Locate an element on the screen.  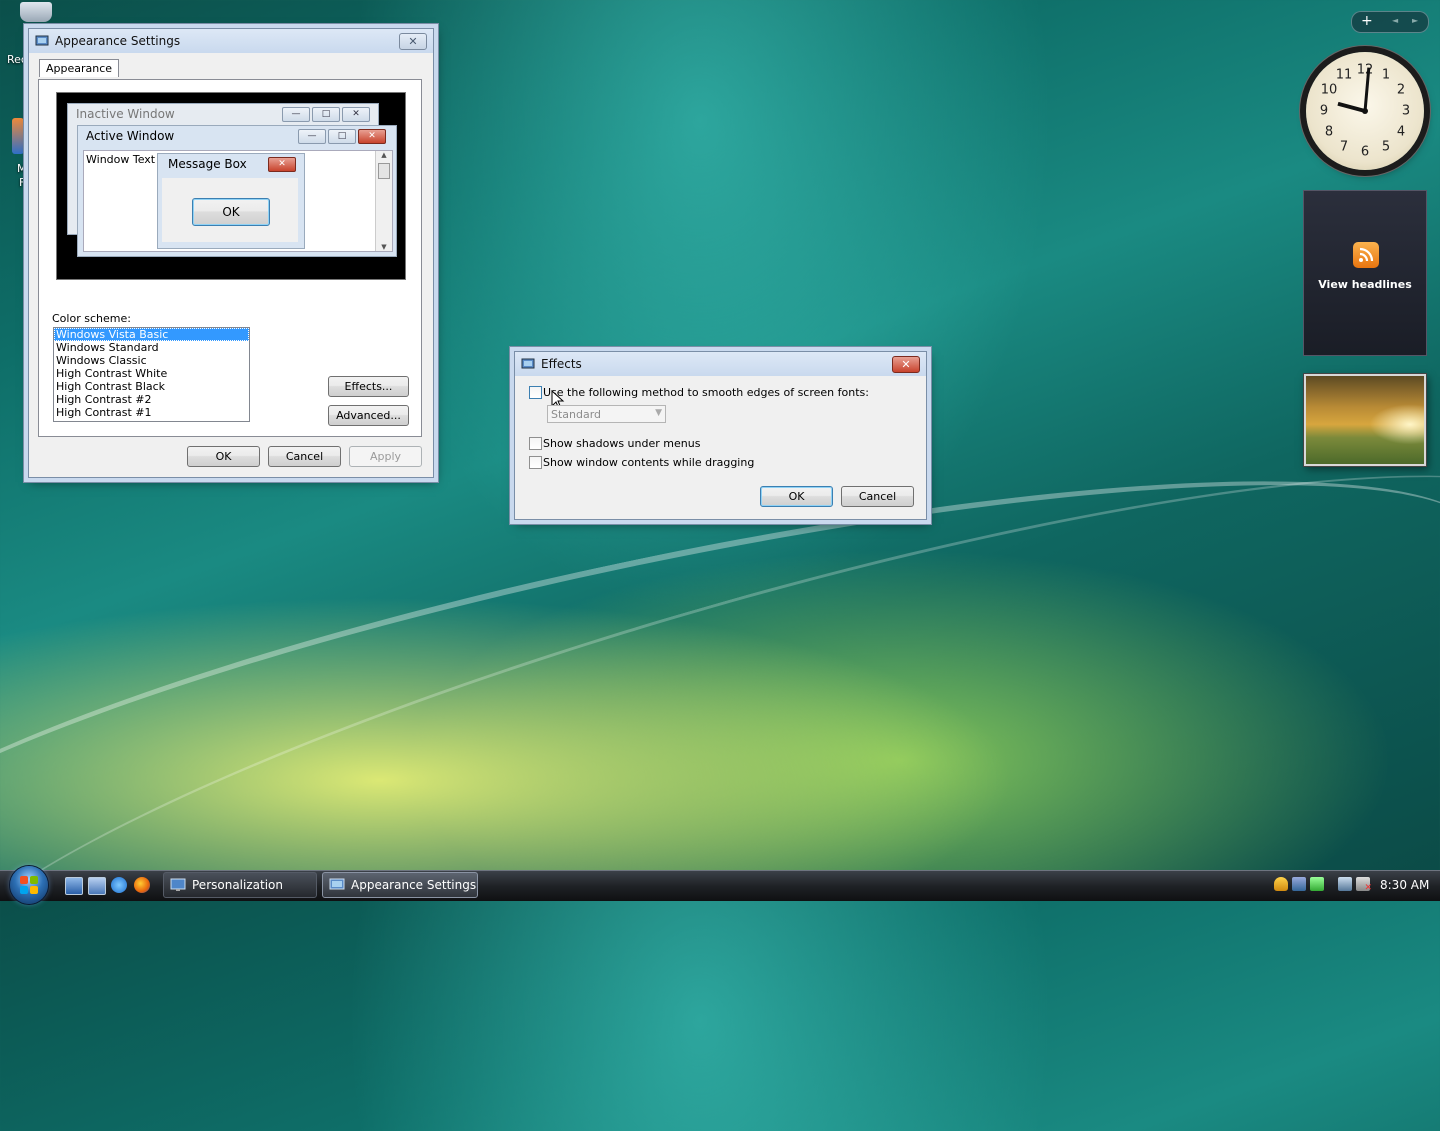
clock-number: 4 is located at coordinates (1401, 132).